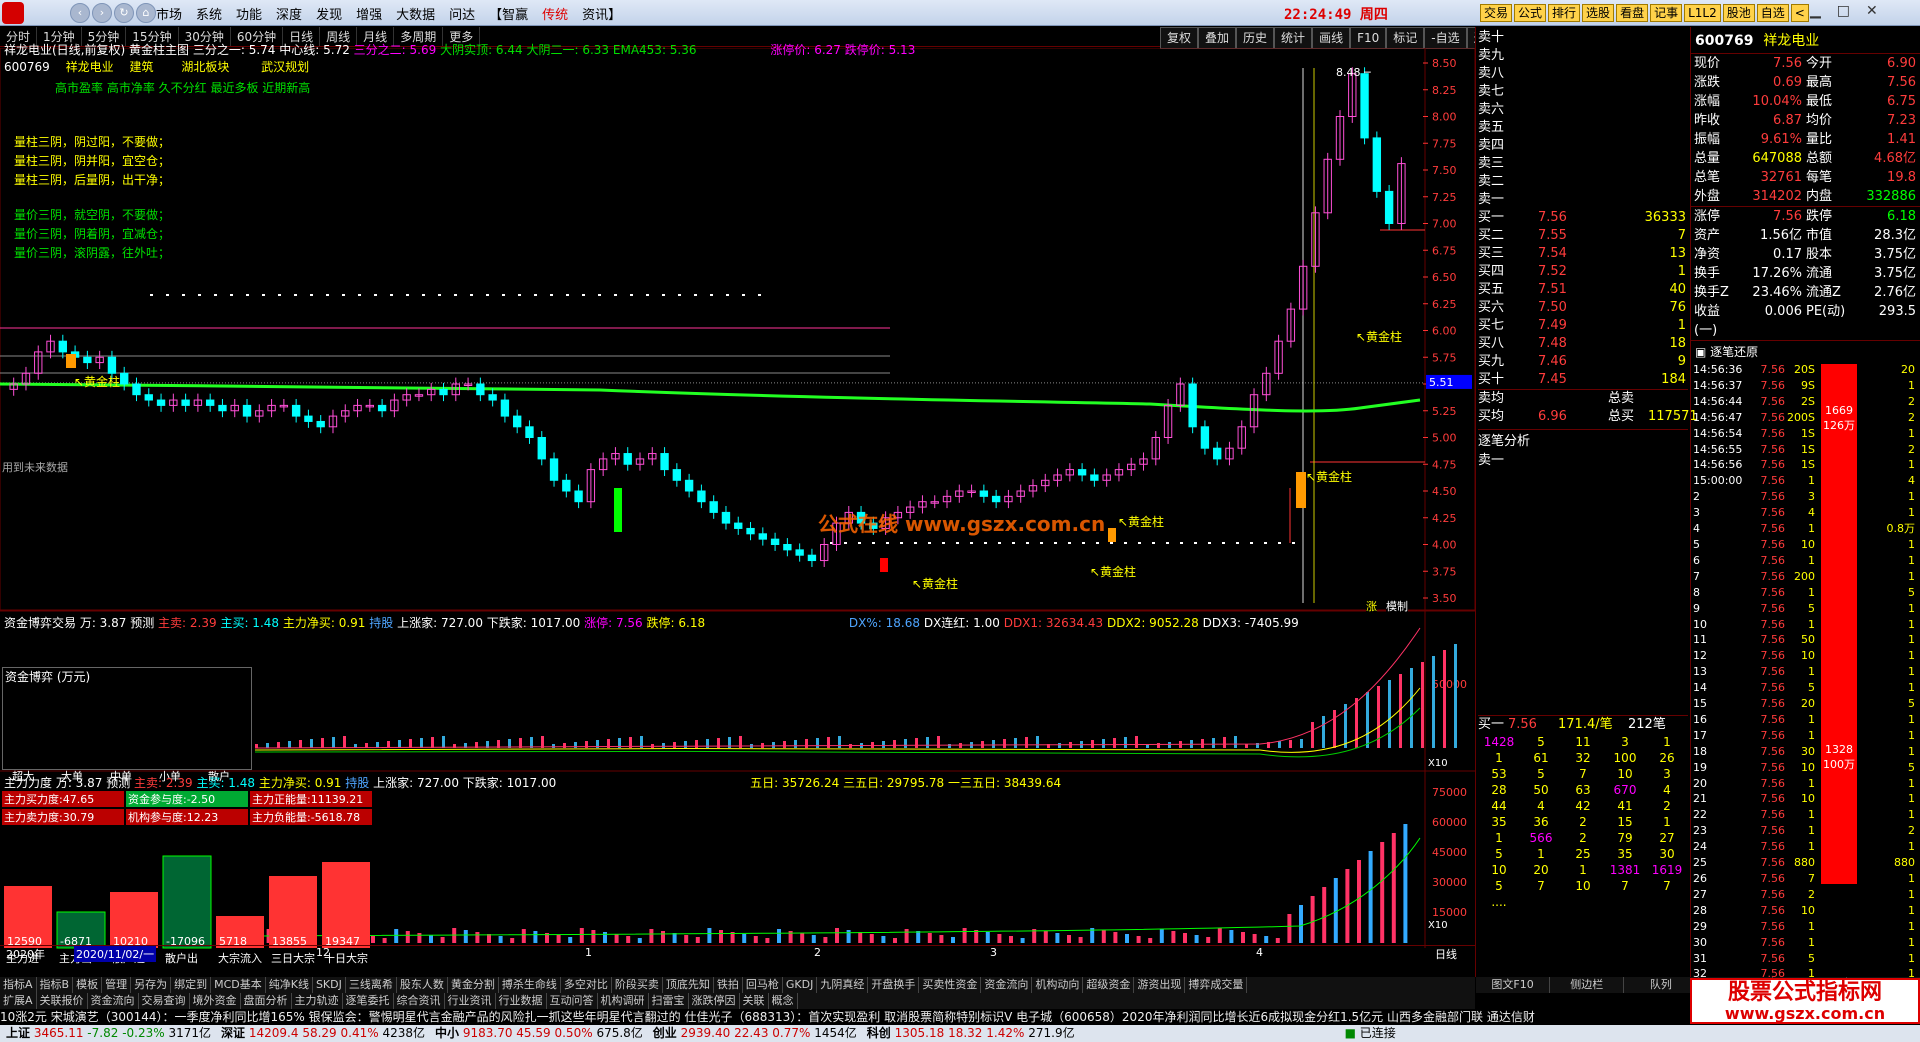  What do you see at coordinates (1738, 13) in the screenshot?
I see `quick-button-7: 股池` at bounding box center [1738, 13].